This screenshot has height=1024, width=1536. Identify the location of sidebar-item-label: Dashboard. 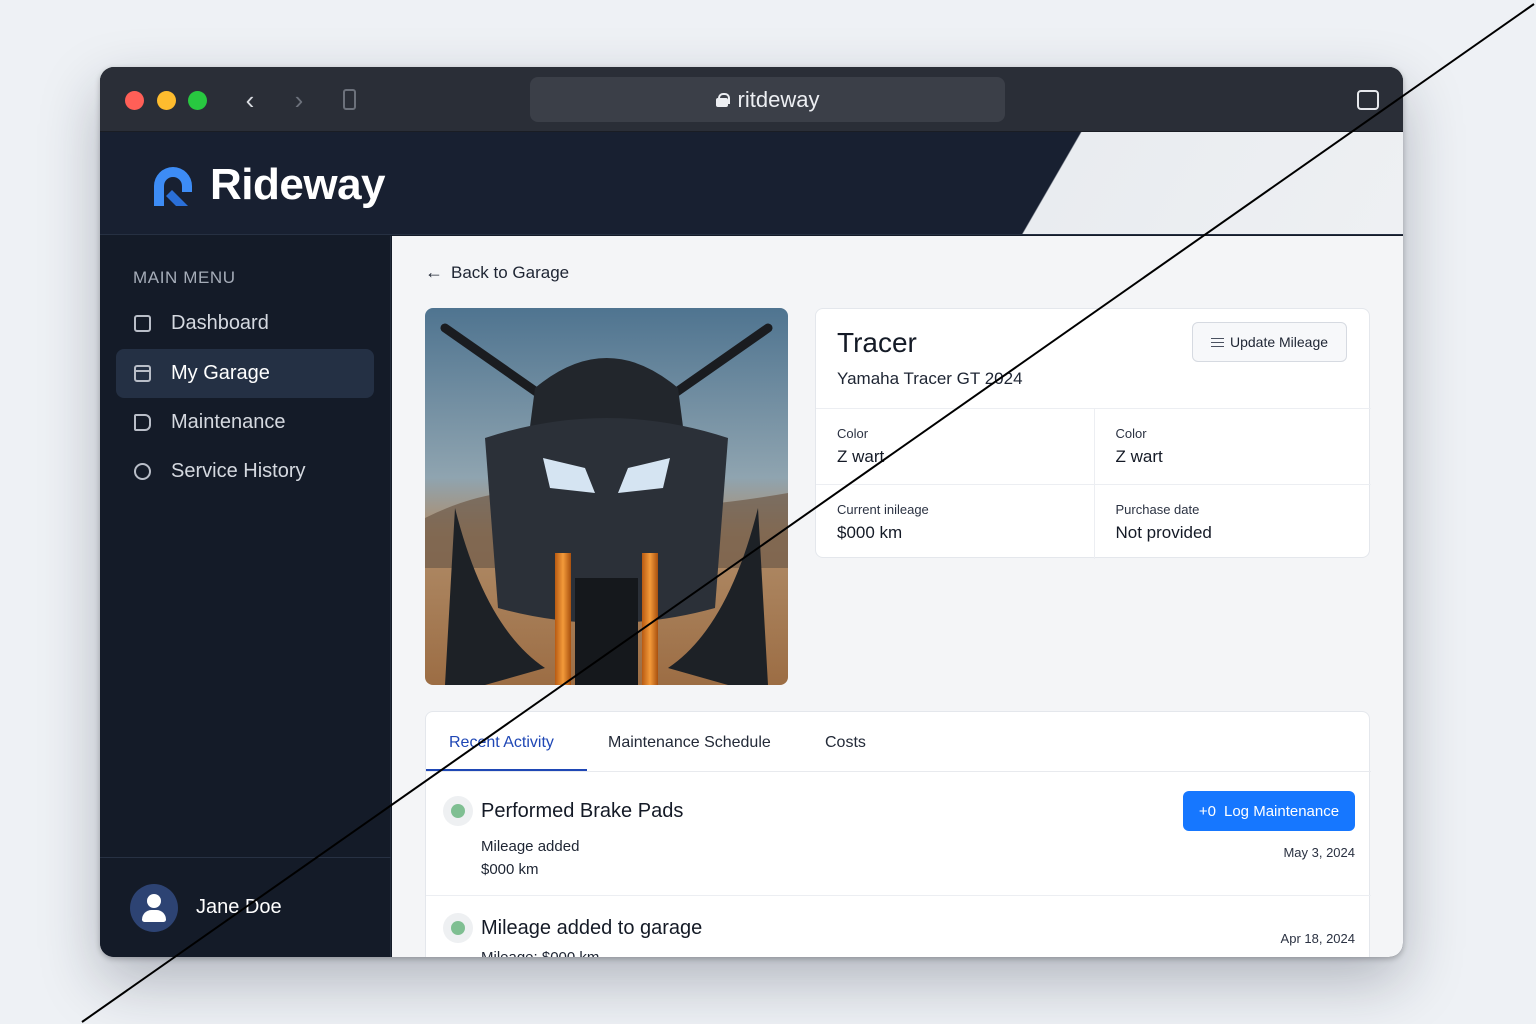
(220, 323).